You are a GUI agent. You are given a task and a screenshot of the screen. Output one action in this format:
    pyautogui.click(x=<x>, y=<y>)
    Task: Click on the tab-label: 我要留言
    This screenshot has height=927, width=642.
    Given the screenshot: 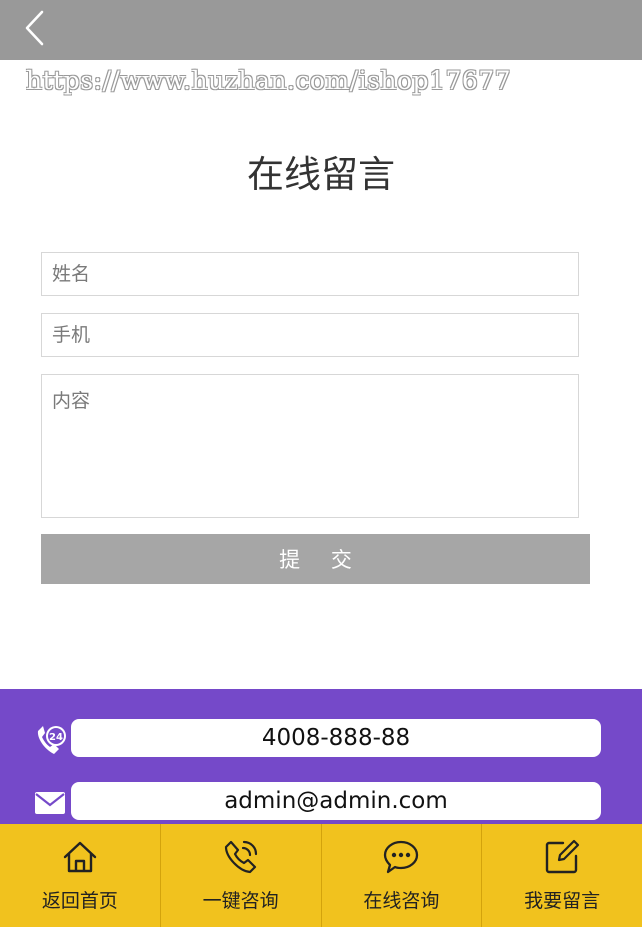 What is the action you would take?
    pyautogui.click(x=562, y=901)
    